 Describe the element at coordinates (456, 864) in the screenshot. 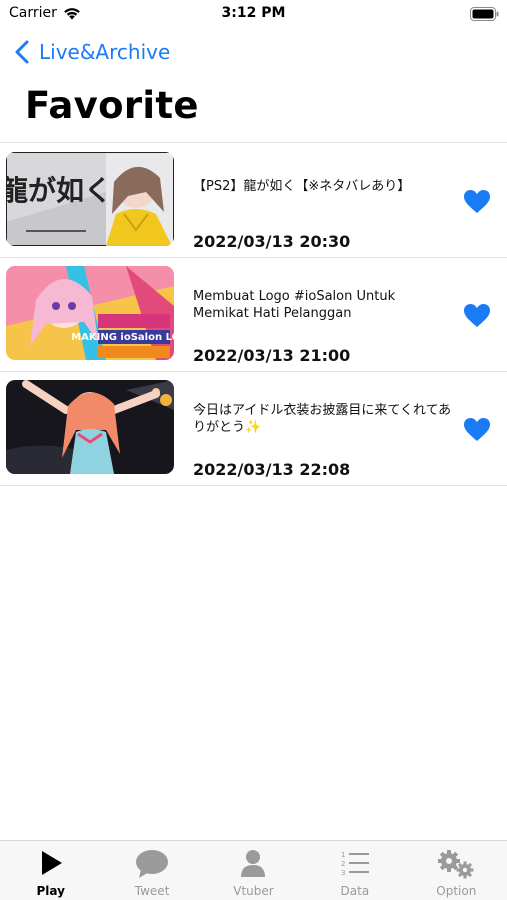

I see `gears-icon` at that location.